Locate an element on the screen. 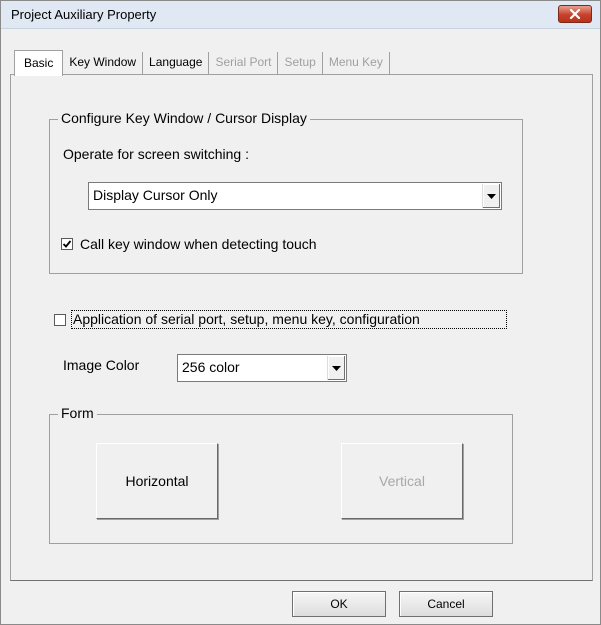  tab-language: Language is located at coordinates (176, 63).